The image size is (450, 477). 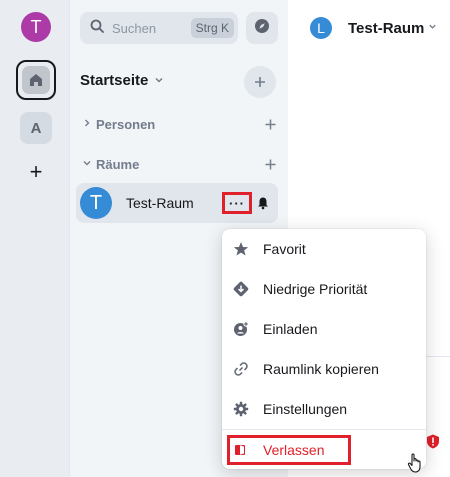 I want to click on menu-item-invite: Einladen, so click(x=324, y=329).